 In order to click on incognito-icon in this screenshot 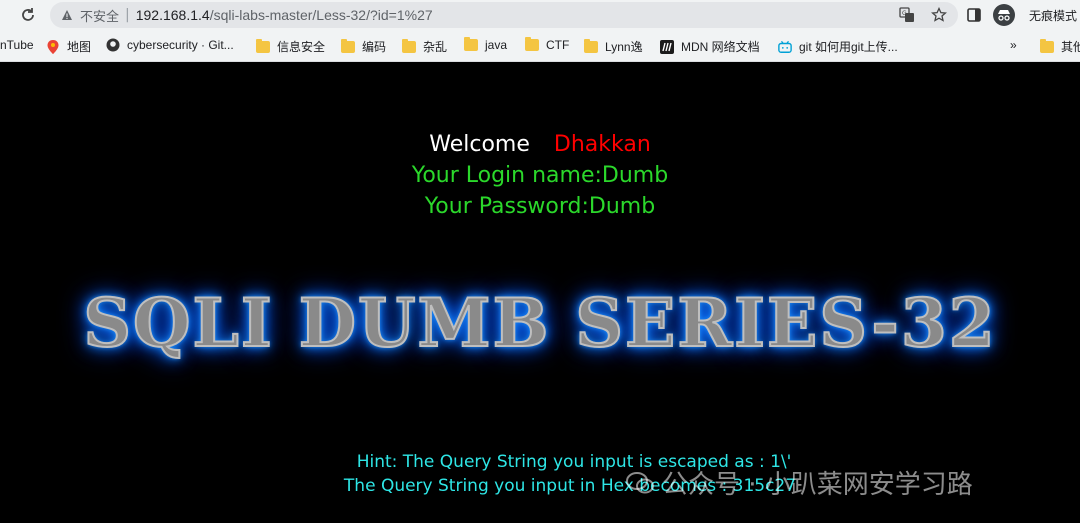, I will do `click(1004, 15)`.